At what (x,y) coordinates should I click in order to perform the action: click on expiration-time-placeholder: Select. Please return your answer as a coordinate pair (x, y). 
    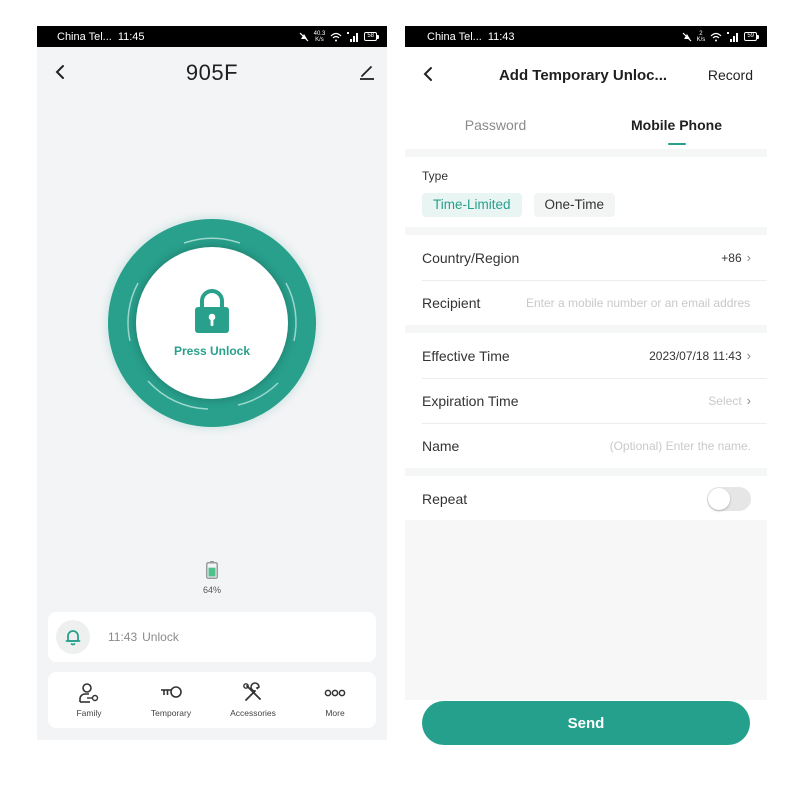
    Looking at the image, I should click on (725, 400).